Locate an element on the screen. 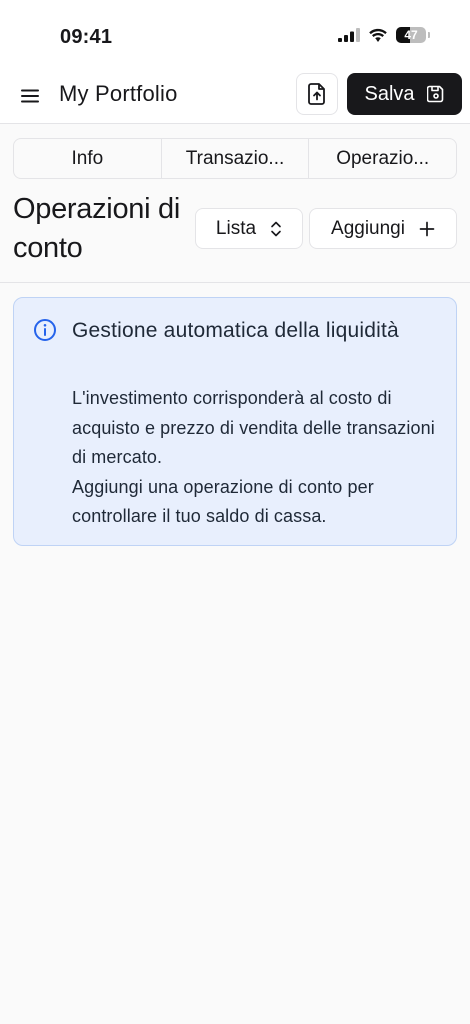 This screenshot has width=470, height=1024. save-button-label: Salva is located at coordinates (389, 93).